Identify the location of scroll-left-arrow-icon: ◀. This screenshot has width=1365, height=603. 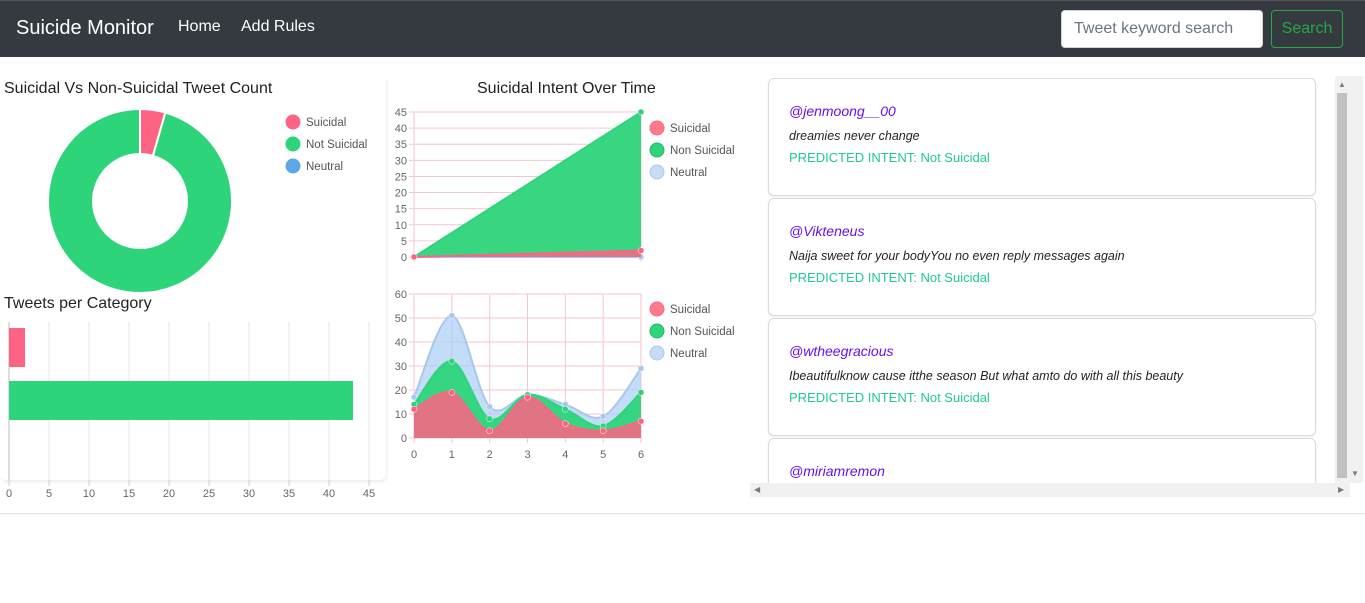
(757, 489).